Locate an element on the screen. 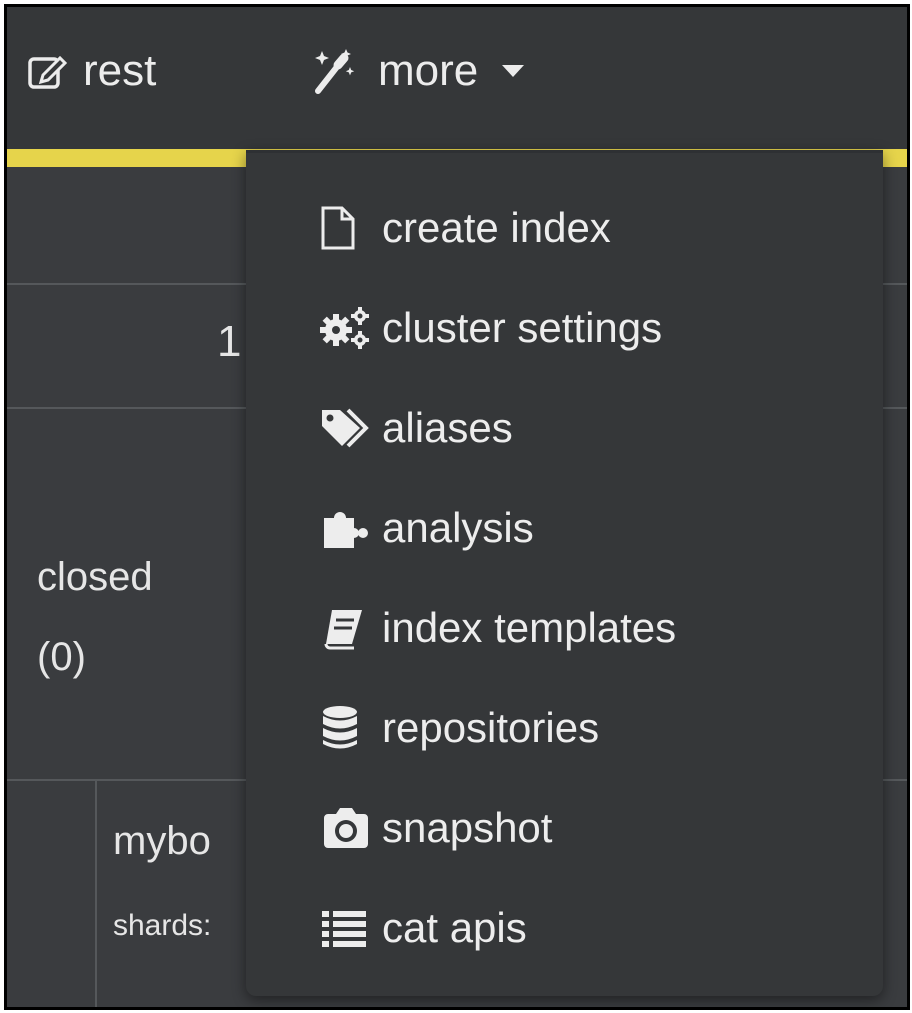 The width and height of the screenshot is (912, 1013). nav-more-dropdown-toggle: more is located at coordinates (419, 71).